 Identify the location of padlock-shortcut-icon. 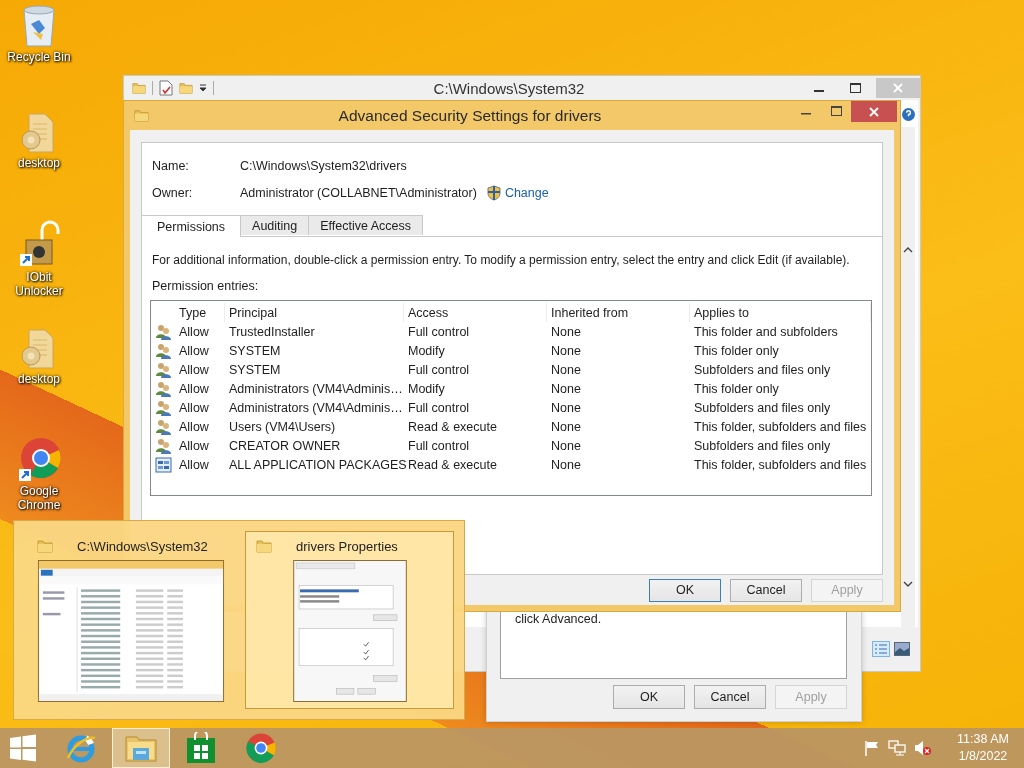
(39, 244).